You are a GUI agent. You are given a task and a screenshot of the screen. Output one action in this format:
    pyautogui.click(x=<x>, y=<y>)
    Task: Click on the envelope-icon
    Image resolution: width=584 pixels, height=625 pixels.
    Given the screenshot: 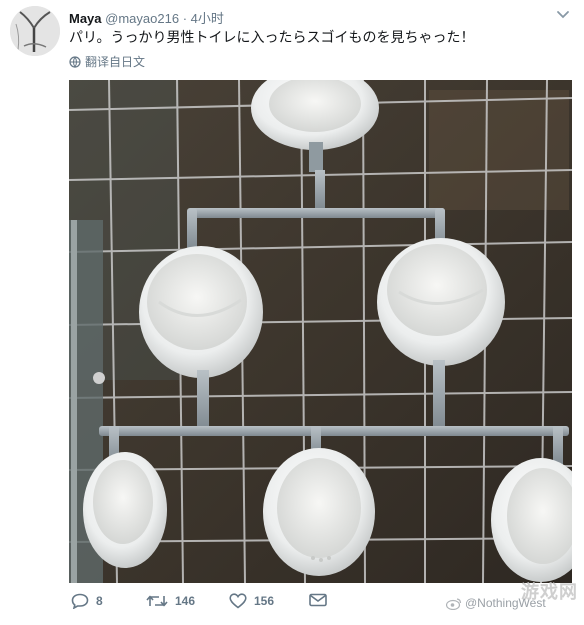 What is the action you would take?
    pyautogui.click(x=318, y=600)
    